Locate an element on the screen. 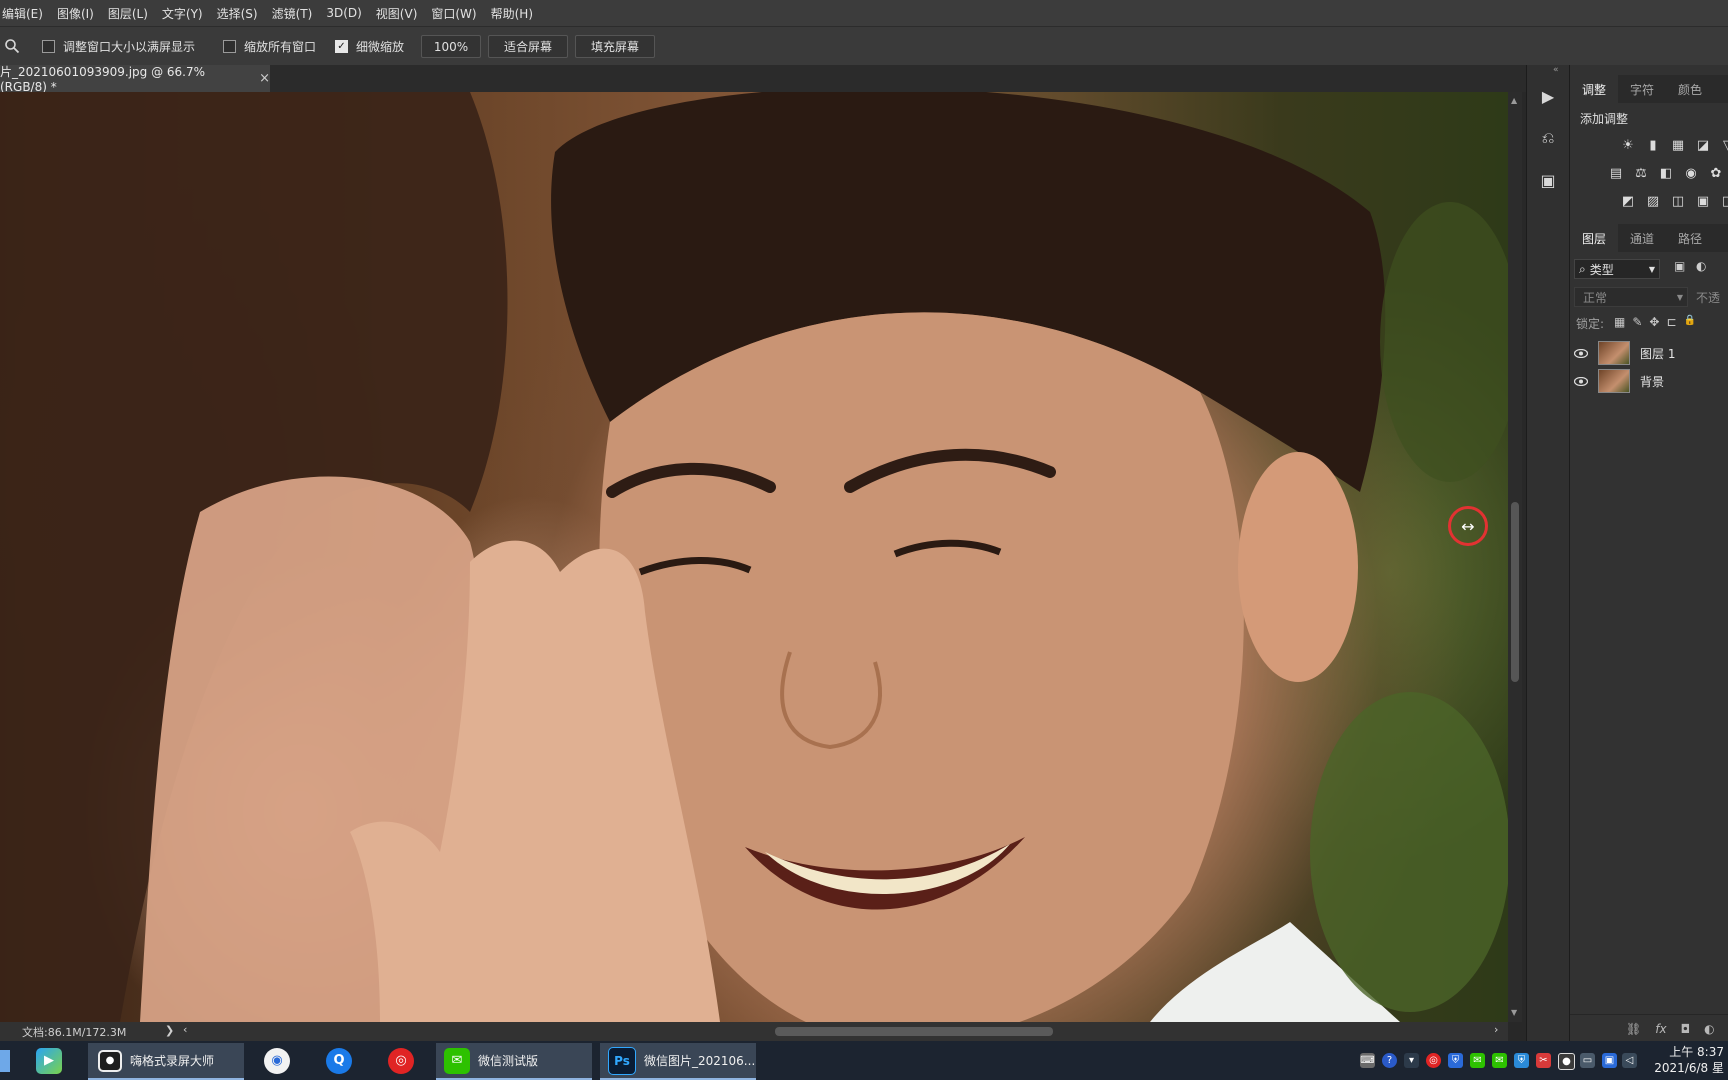  document-tab-title: 片_20210601093909.jpg @ 66.7%(RGB/8) * is located at coordinates (103, 79).